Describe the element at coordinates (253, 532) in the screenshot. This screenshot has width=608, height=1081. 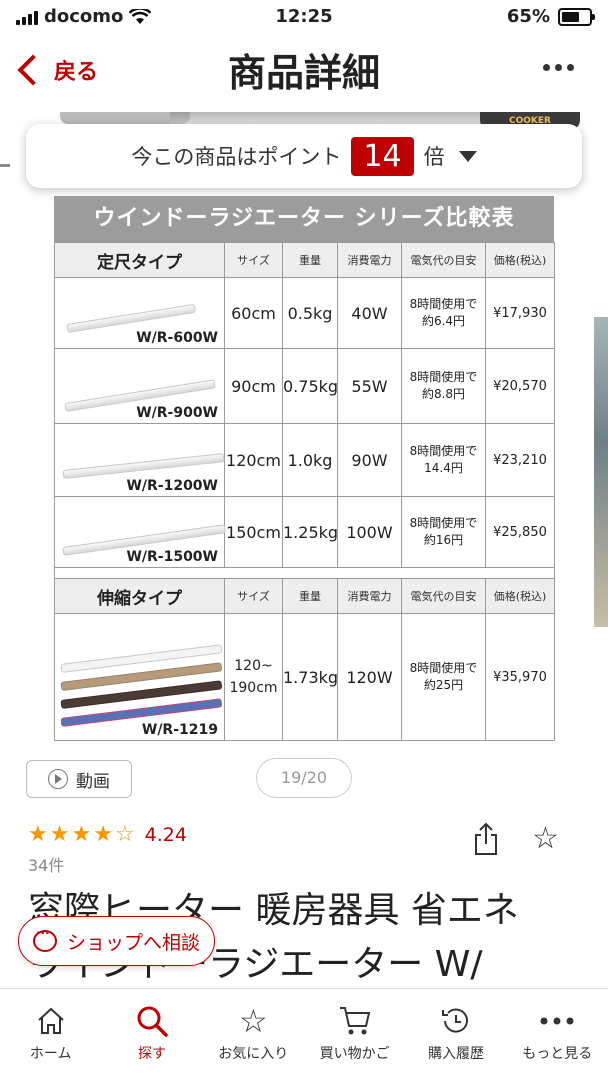
I see `size-cell: 150cm` at that location.